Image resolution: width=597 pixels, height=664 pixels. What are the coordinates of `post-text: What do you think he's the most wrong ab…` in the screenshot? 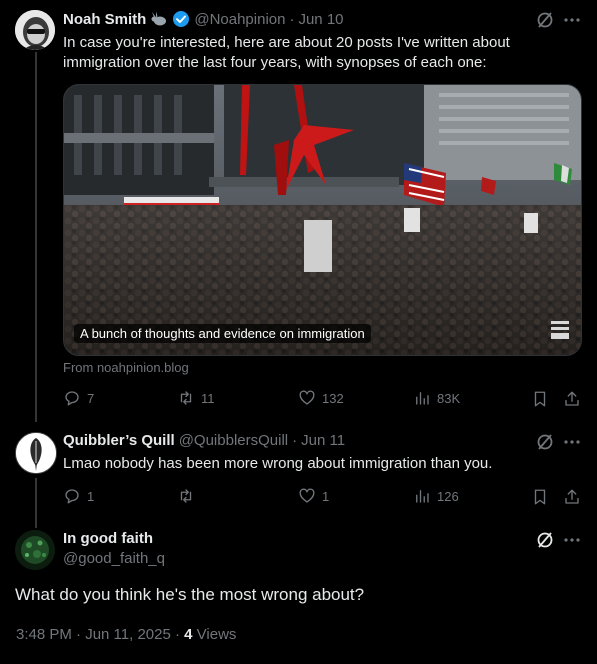 It's located at (190, 594).